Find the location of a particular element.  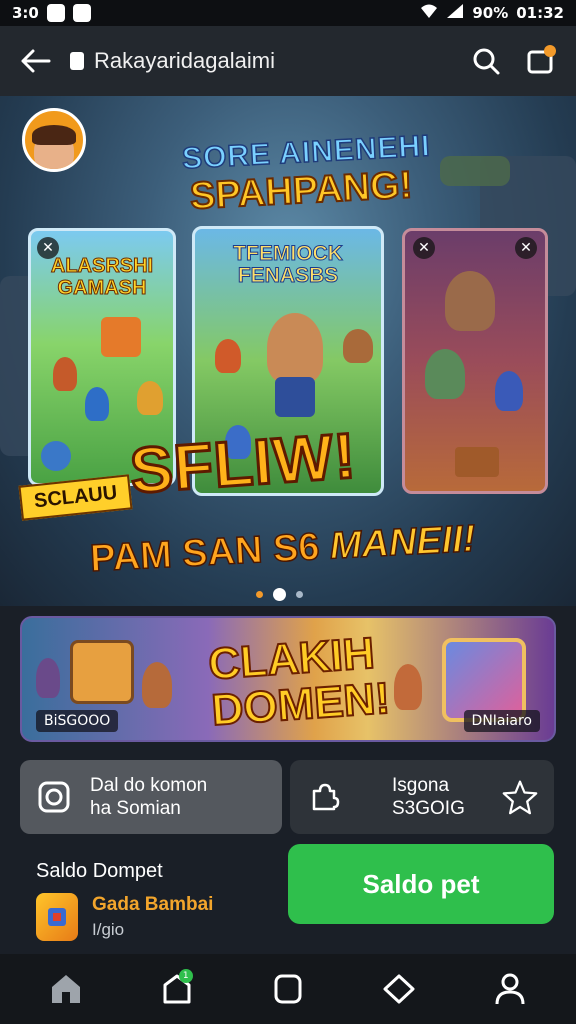

nav-shop-badge: 1 is located at coordinates (185, 976).